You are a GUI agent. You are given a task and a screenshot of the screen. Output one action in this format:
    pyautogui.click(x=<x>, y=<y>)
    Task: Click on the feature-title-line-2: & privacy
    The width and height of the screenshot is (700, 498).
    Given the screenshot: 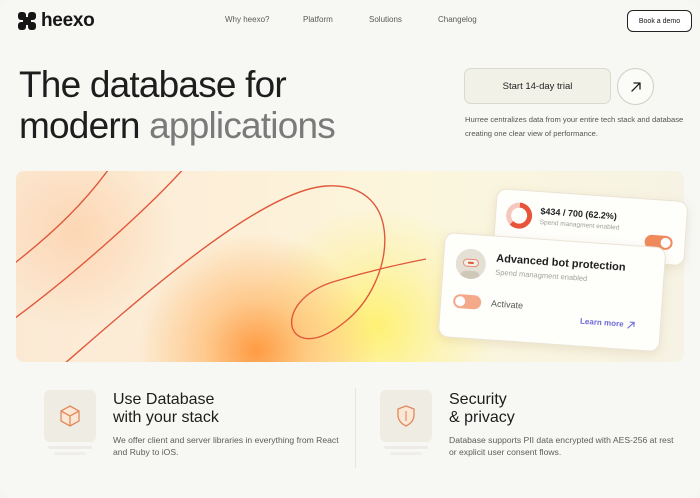 What is the action you would take?
    pyautogui.click(x=482, y=417)
    